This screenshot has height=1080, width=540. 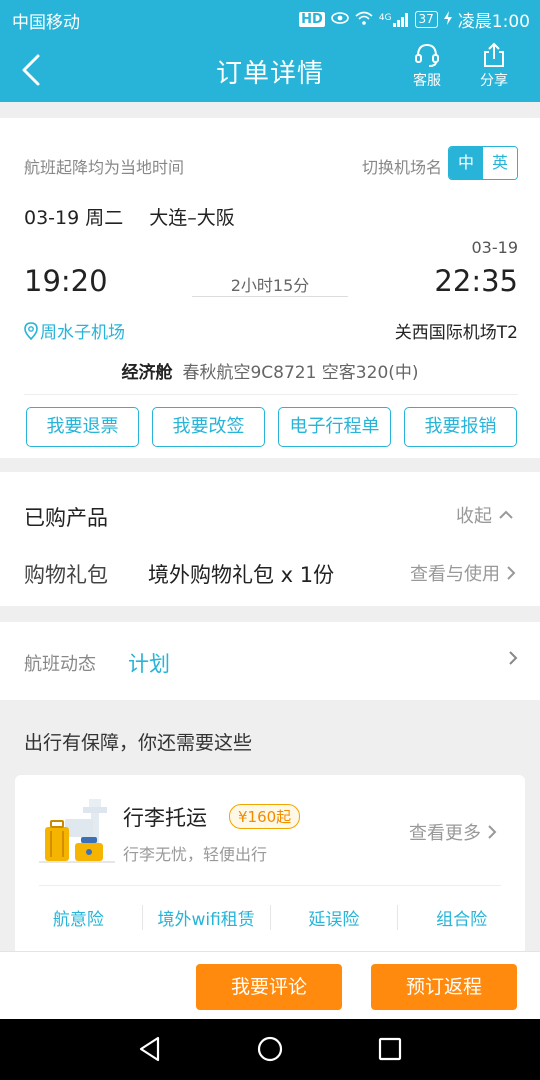 I want to click on page-title: 订单详情, so click(x=269, y=74).